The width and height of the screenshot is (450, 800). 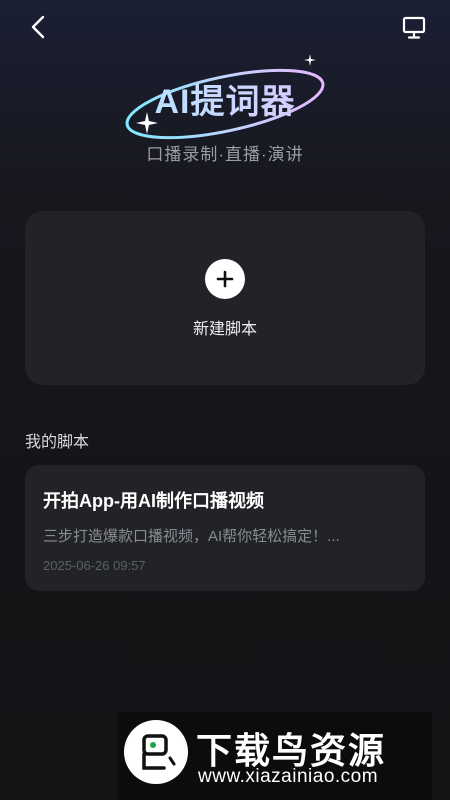 I want to click on sparkle-icon, so click(x=147, y=123).